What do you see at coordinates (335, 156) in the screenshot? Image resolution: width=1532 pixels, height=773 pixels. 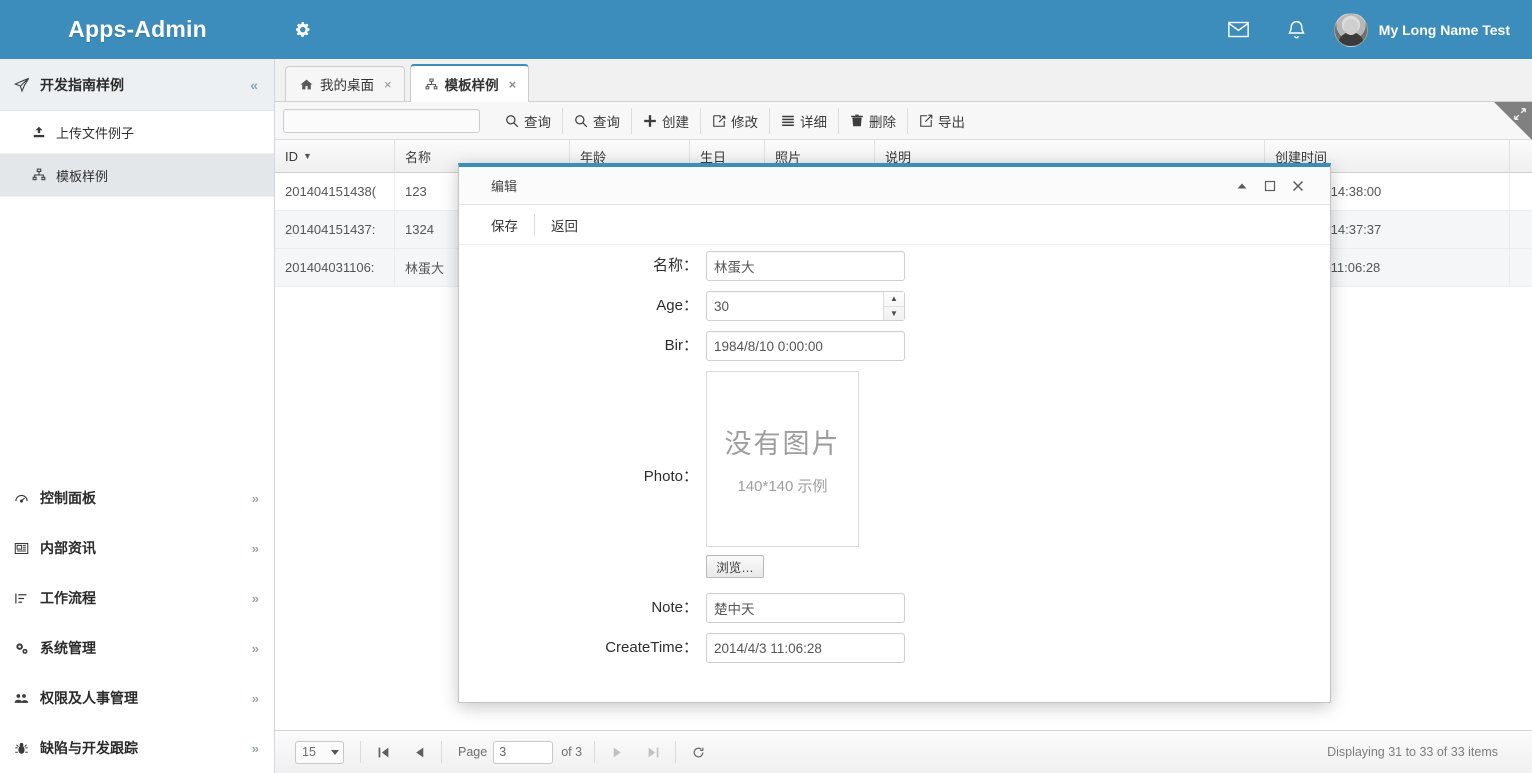 I see `column-header-id: ID ▼` at bounding box center [335, 156].